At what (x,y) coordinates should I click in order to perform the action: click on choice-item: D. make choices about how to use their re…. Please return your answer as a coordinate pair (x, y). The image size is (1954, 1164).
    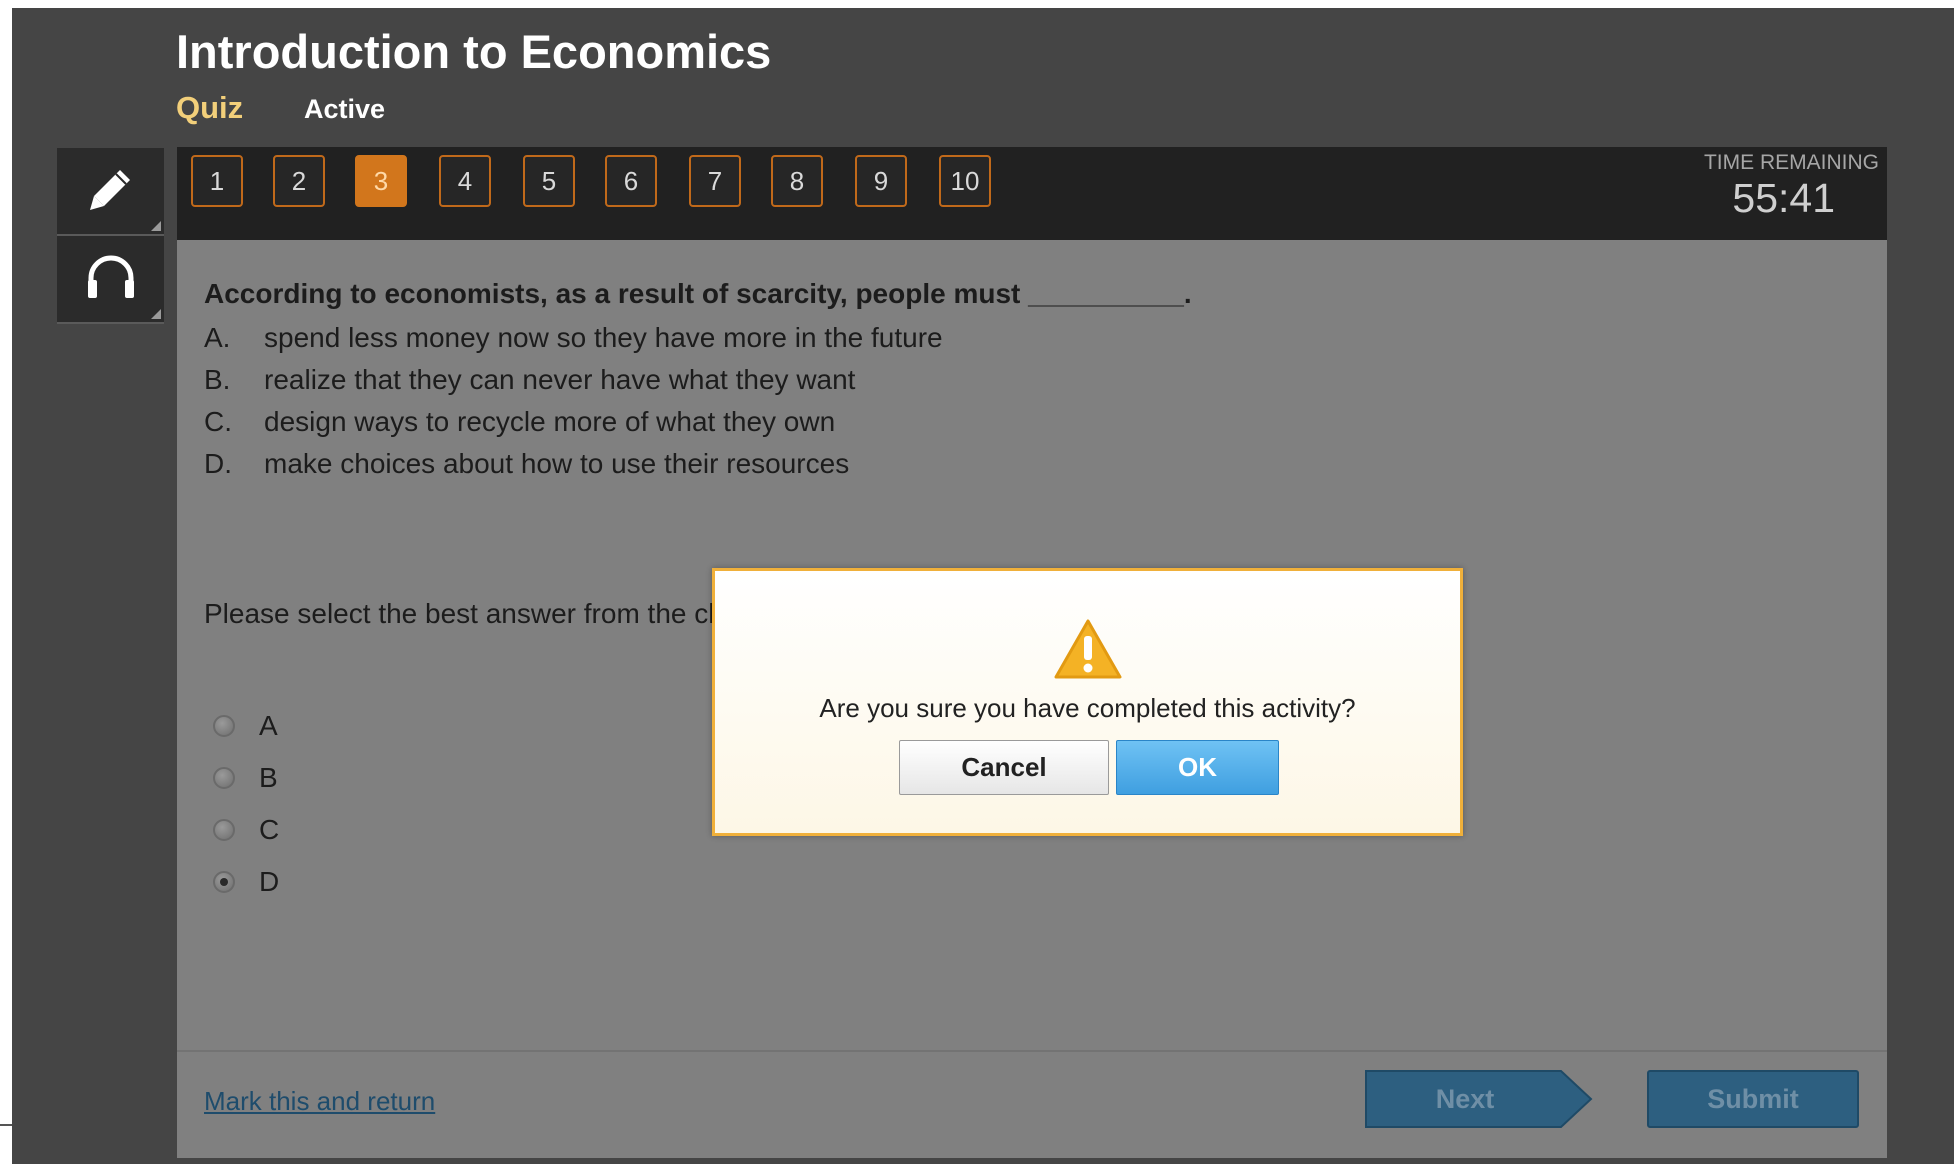
    Looking at the image, I should click on (526, 464).